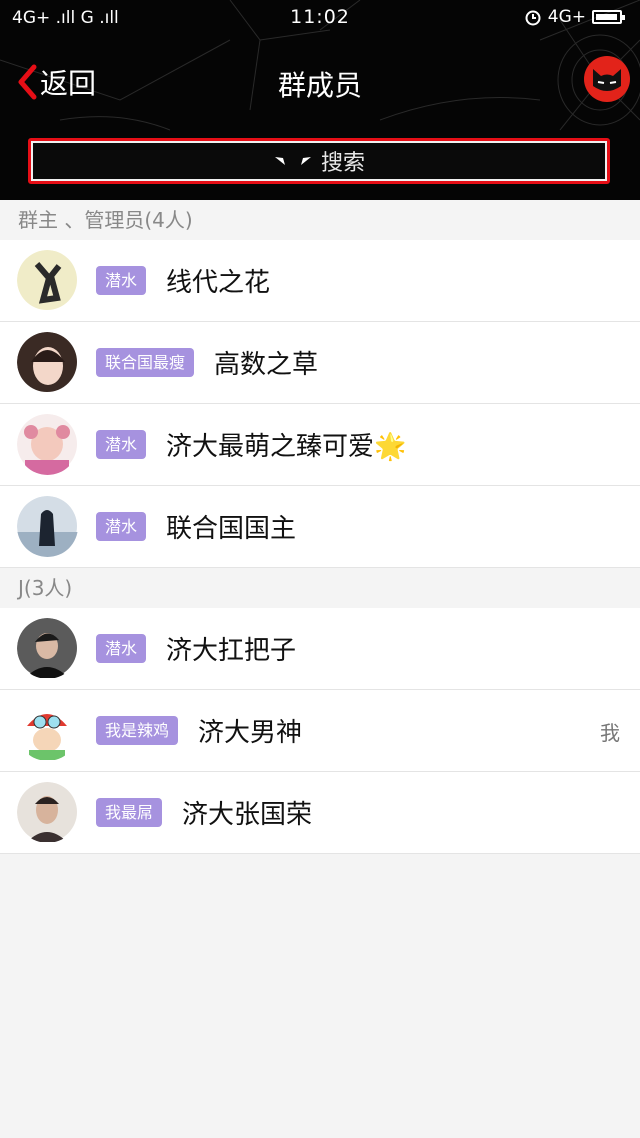 This screenshot has width=640, height=1138. Describe the element at coordinates (320, 220) in the screenshot. I see `section-header-admins: 群主 、管理员(4人)` at that location.